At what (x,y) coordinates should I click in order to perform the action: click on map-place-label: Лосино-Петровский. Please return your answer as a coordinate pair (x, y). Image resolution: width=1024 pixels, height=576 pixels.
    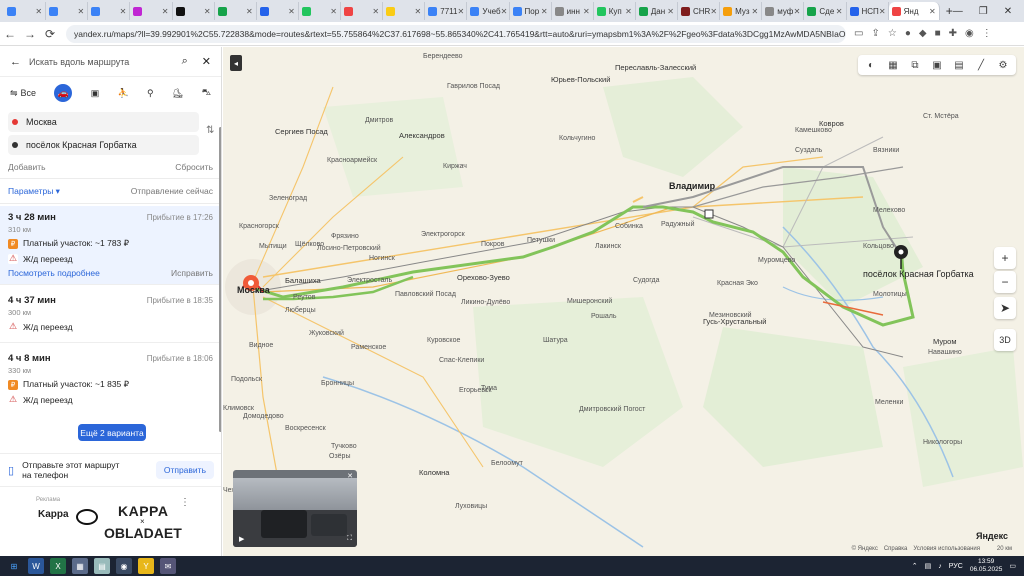
    Looking at the image, I should click on (349, 248).